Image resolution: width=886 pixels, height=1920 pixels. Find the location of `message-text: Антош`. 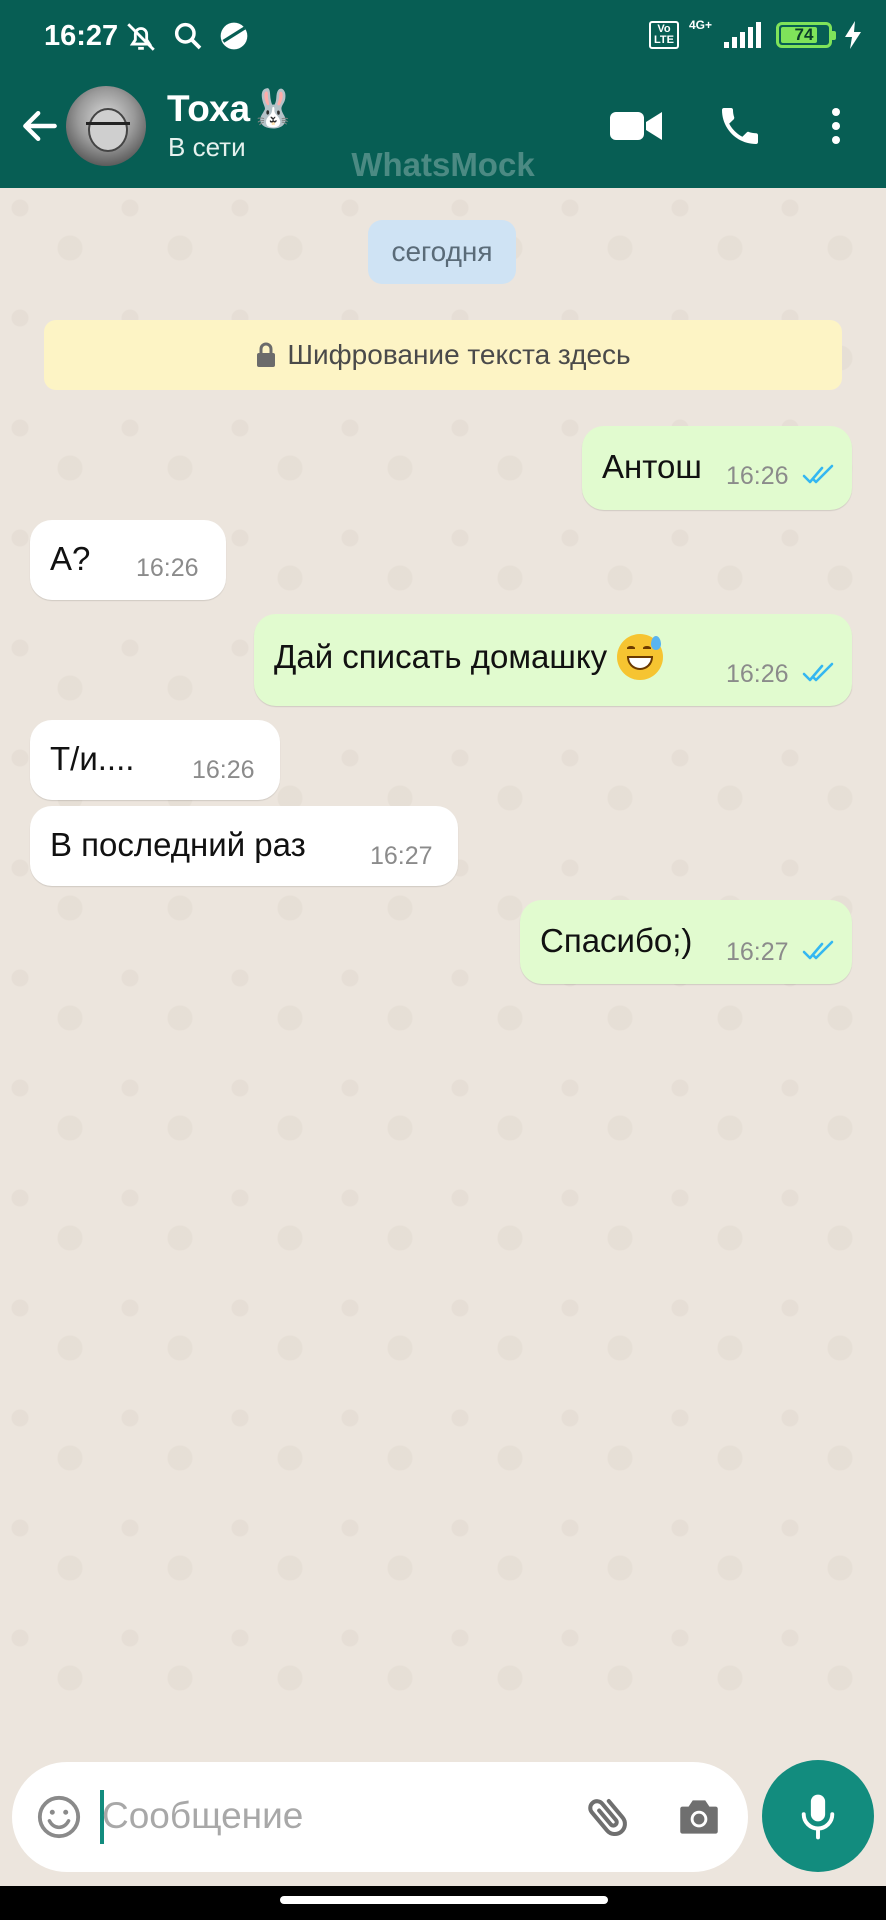

message-text: Антош is located at coordinates (652, 466).